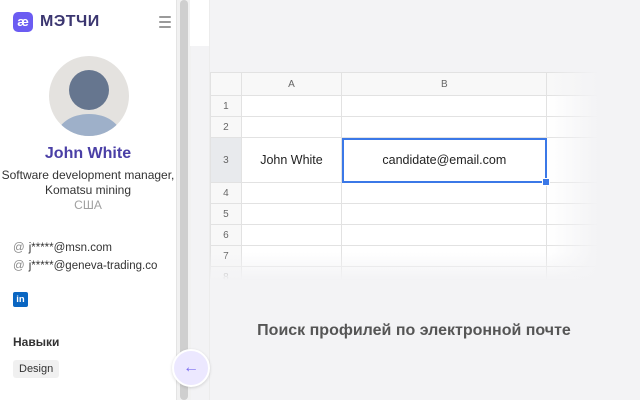 This screenshot has width=640, height=400. I want to click on email-row: @ j*****@msn.com, so click(88, 250).